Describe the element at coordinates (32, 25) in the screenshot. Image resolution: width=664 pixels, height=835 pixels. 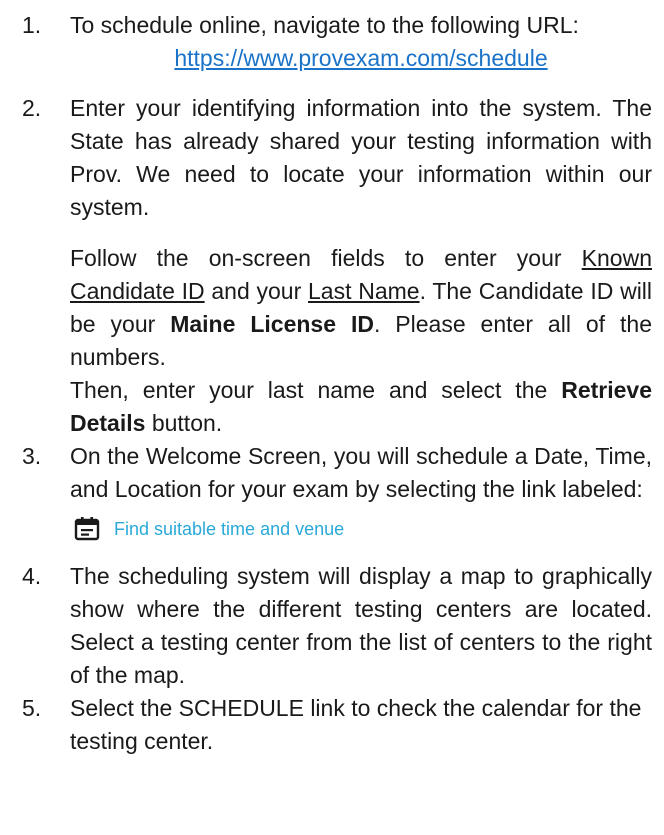
I see `step-number: 1.` at that location.